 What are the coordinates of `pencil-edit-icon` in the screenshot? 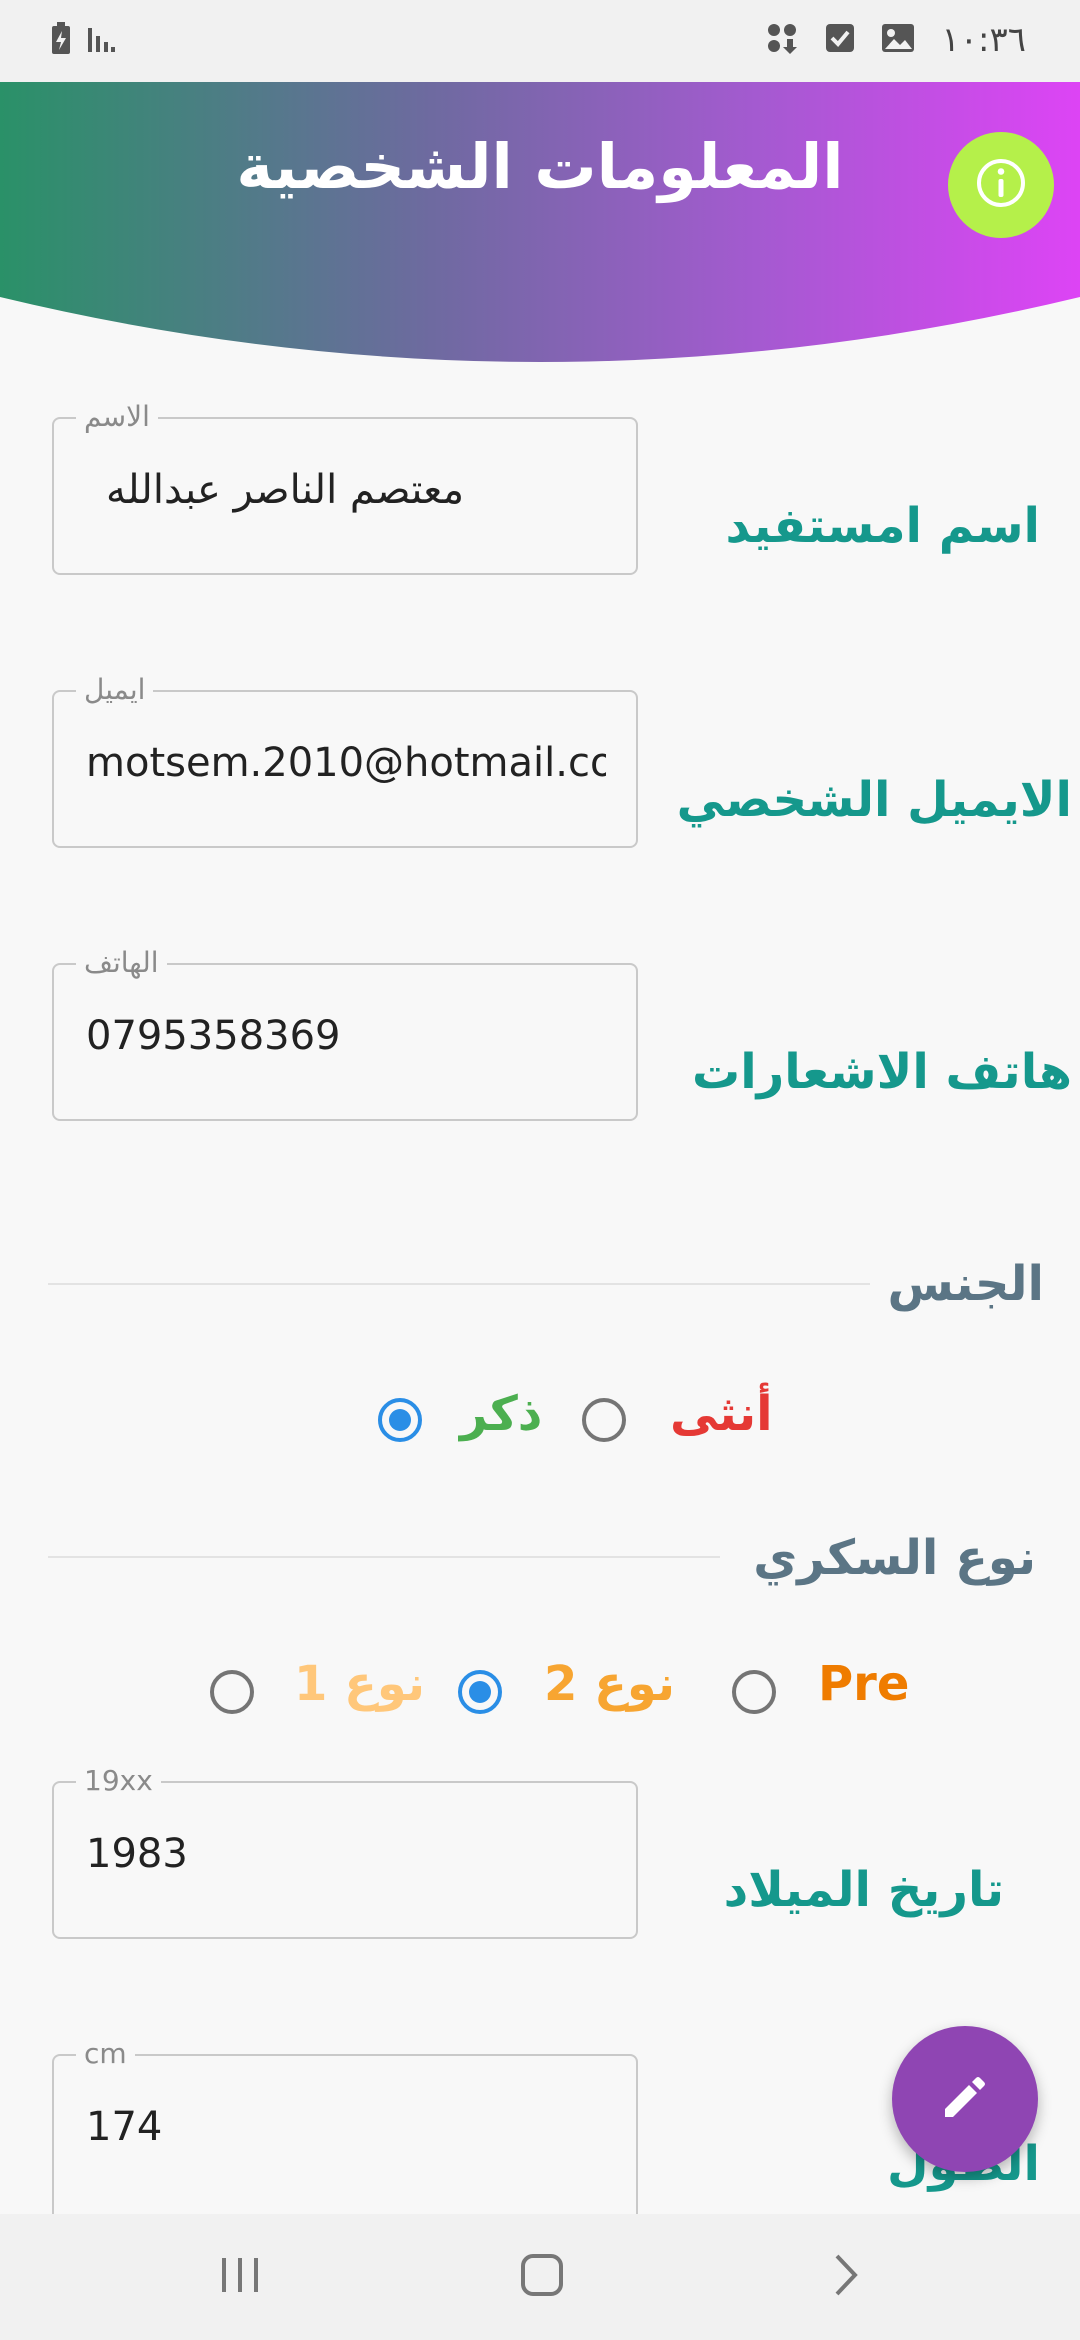 It's located at (965, 2099).